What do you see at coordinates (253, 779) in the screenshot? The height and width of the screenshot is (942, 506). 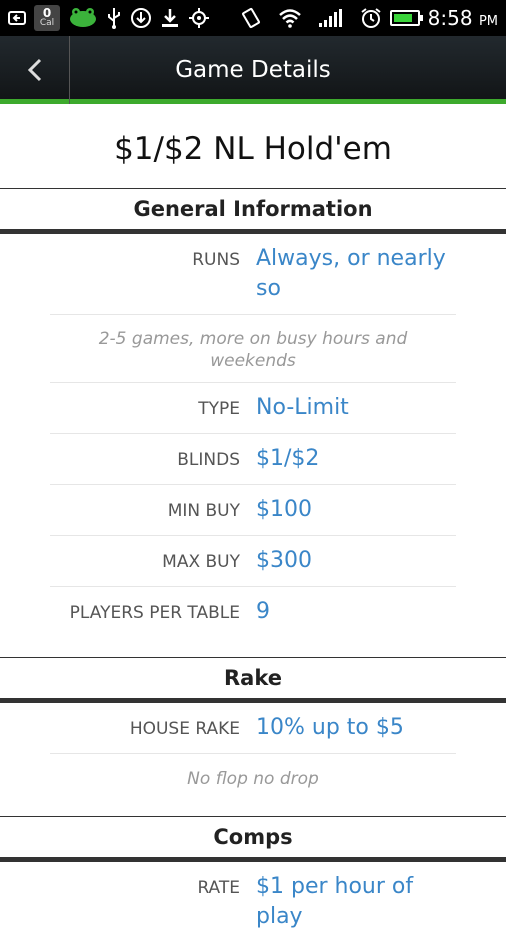 I see `house-rake-note: No flop no drop` at bounding box center [253, 779].